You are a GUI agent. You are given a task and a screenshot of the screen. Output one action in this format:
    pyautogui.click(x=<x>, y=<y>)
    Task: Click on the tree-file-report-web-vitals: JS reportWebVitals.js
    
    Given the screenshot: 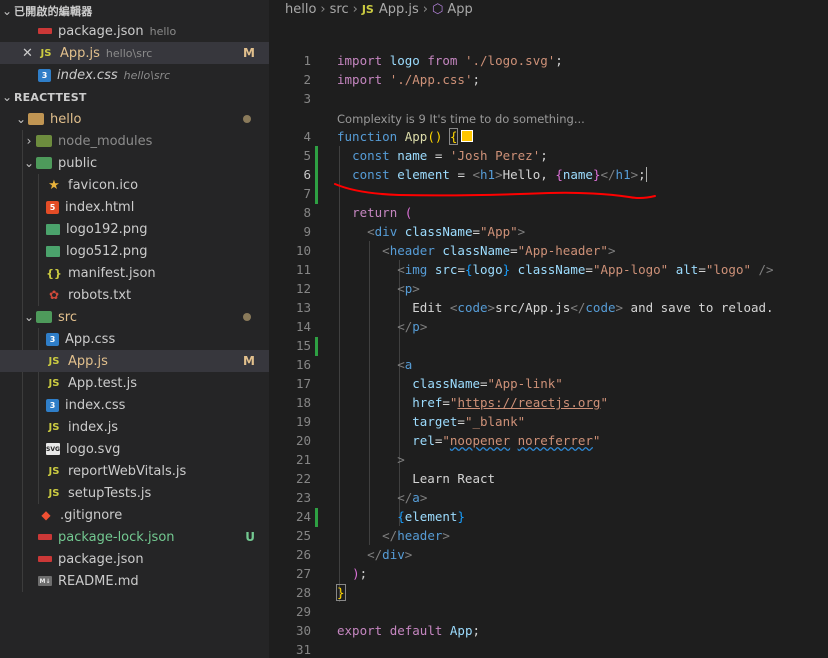 What is the action you would take?
    pyautogui.click(x=134, y=471)
    